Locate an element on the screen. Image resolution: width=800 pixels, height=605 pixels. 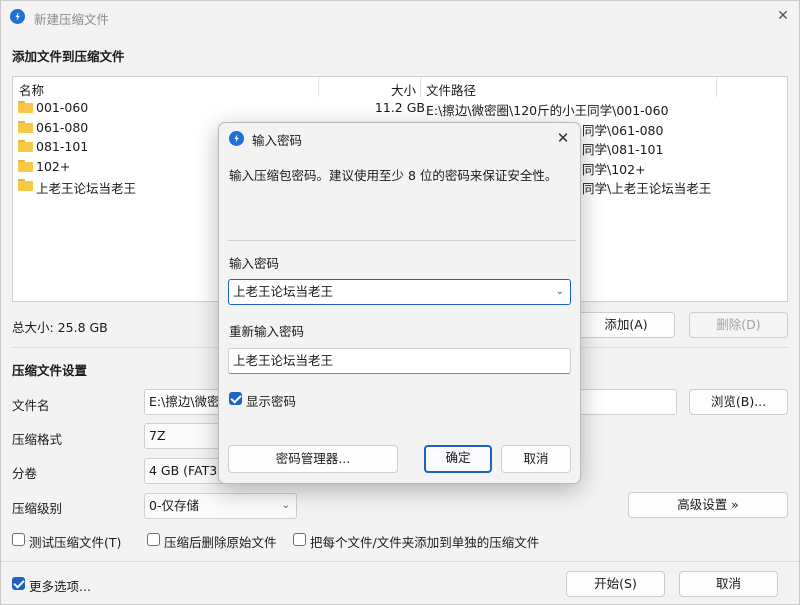
item-size: 11.2 GB is located at coordinates (399, 107).